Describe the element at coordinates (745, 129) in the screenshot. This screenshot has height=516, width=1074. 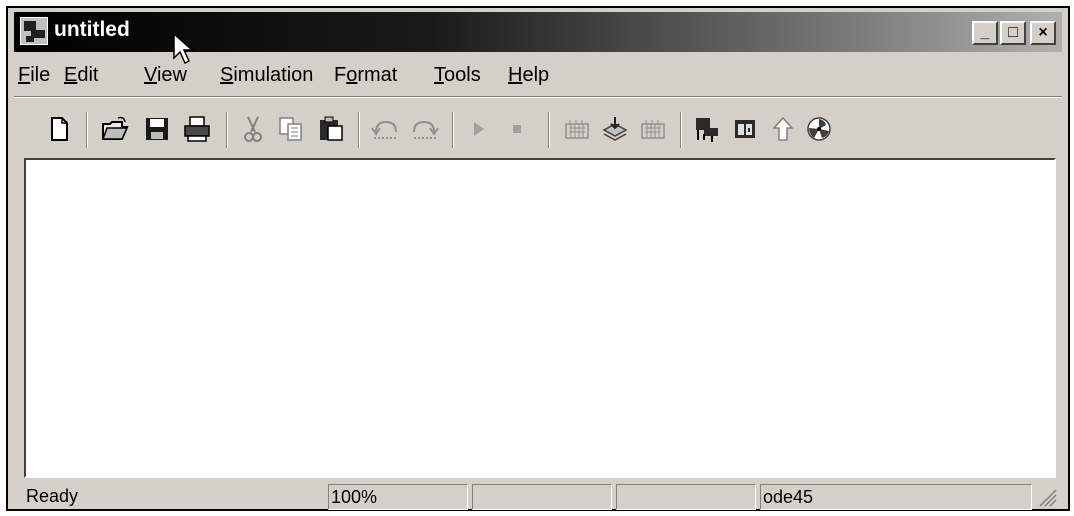
I see `model-explorer-icon` at that location.